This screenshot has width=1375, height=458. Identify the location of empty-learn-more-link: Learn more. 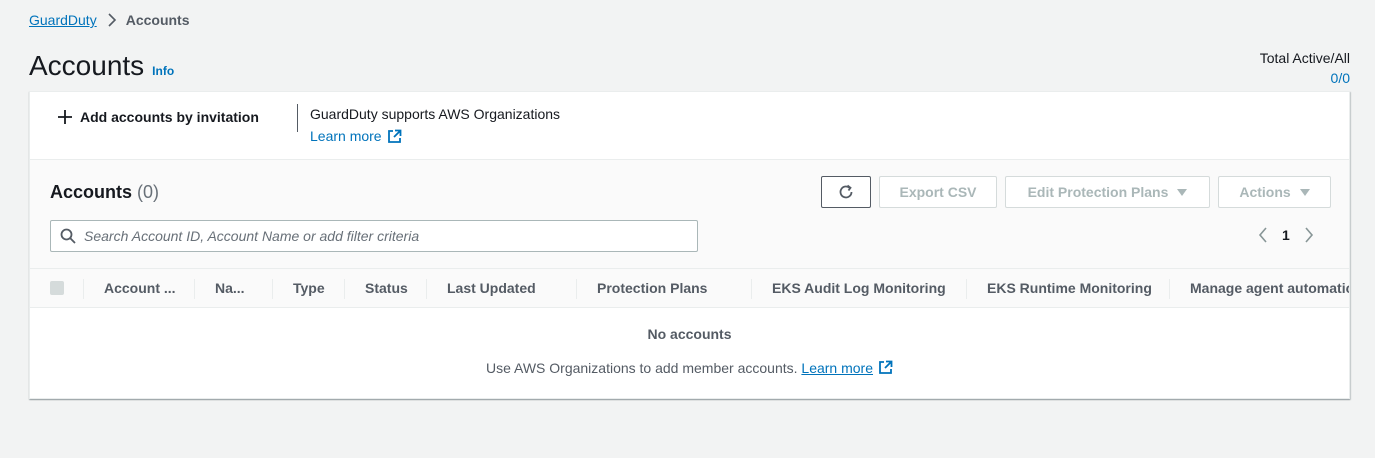
(837, 368).